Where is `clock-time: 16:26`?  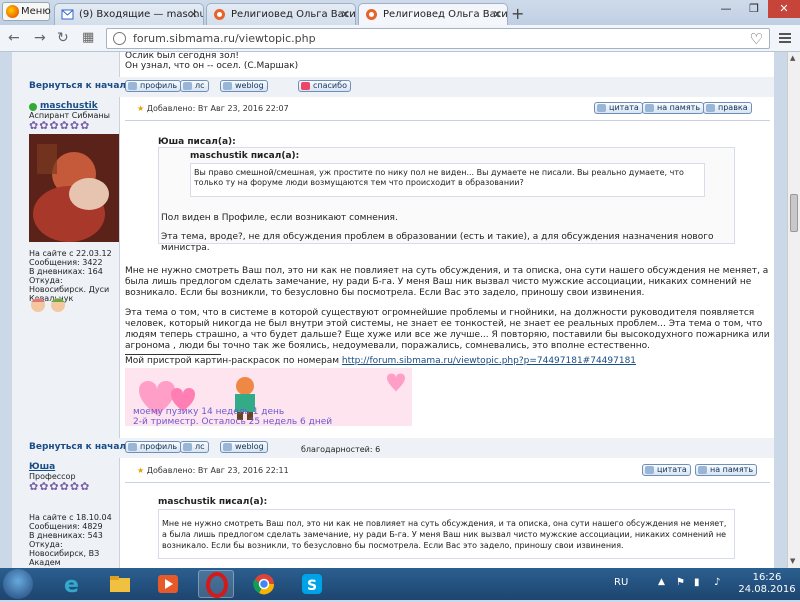
clock-time: 16:26 is located at coordinates (767, 577).